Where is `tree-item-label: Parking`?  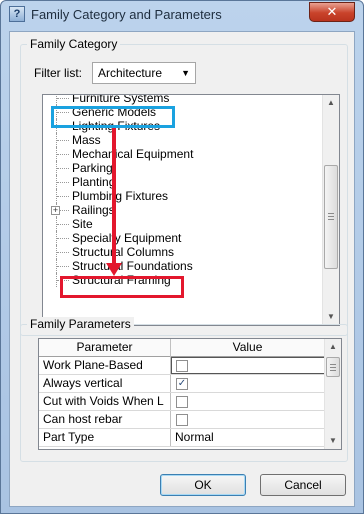
tree-item-label: Parking is located at coordinates (92, 168).